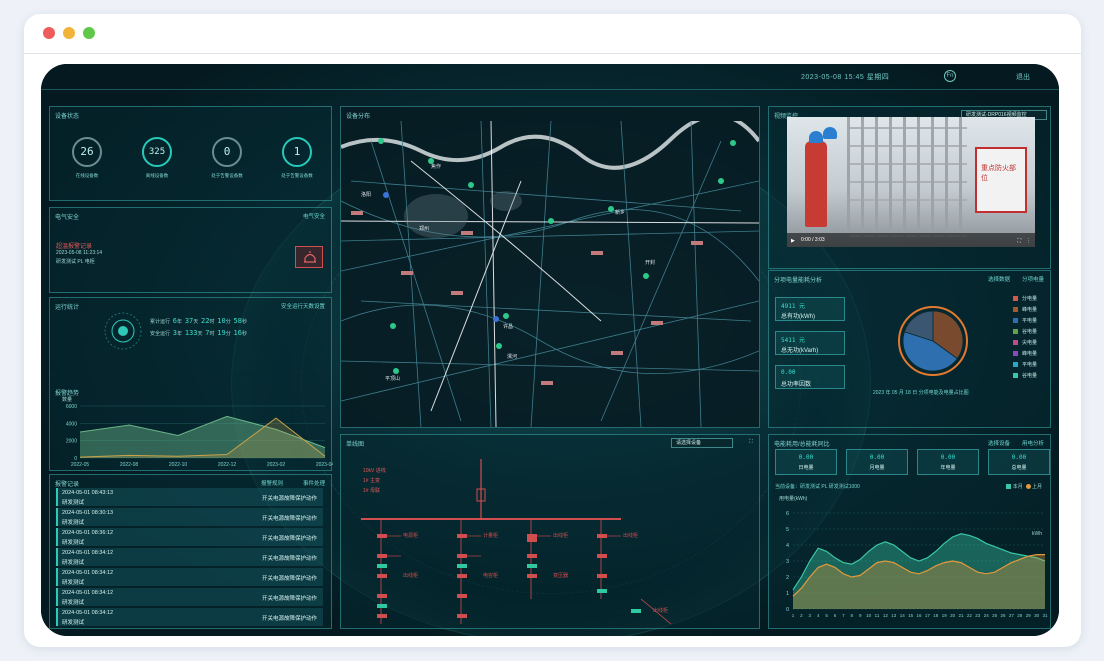 Image resolution: width=1104 pixels, height=661 pixels. I want to click on x-tick-label: 19, so click(945, 615).